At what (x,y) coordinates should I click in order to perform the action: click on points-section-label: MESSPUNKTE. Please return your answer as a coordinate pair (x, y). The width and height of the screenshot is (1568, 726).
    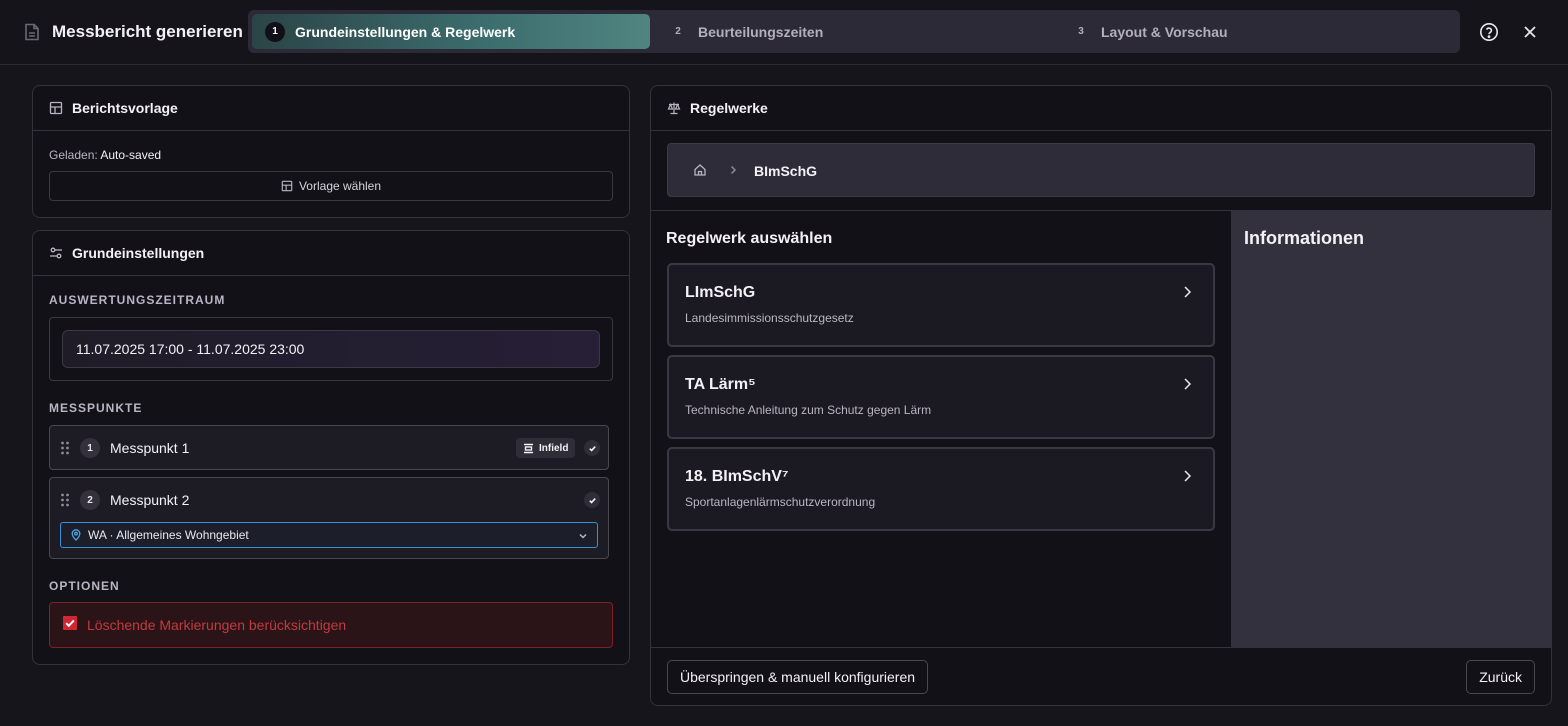
    Looking at the image, I should click on (96, 408).